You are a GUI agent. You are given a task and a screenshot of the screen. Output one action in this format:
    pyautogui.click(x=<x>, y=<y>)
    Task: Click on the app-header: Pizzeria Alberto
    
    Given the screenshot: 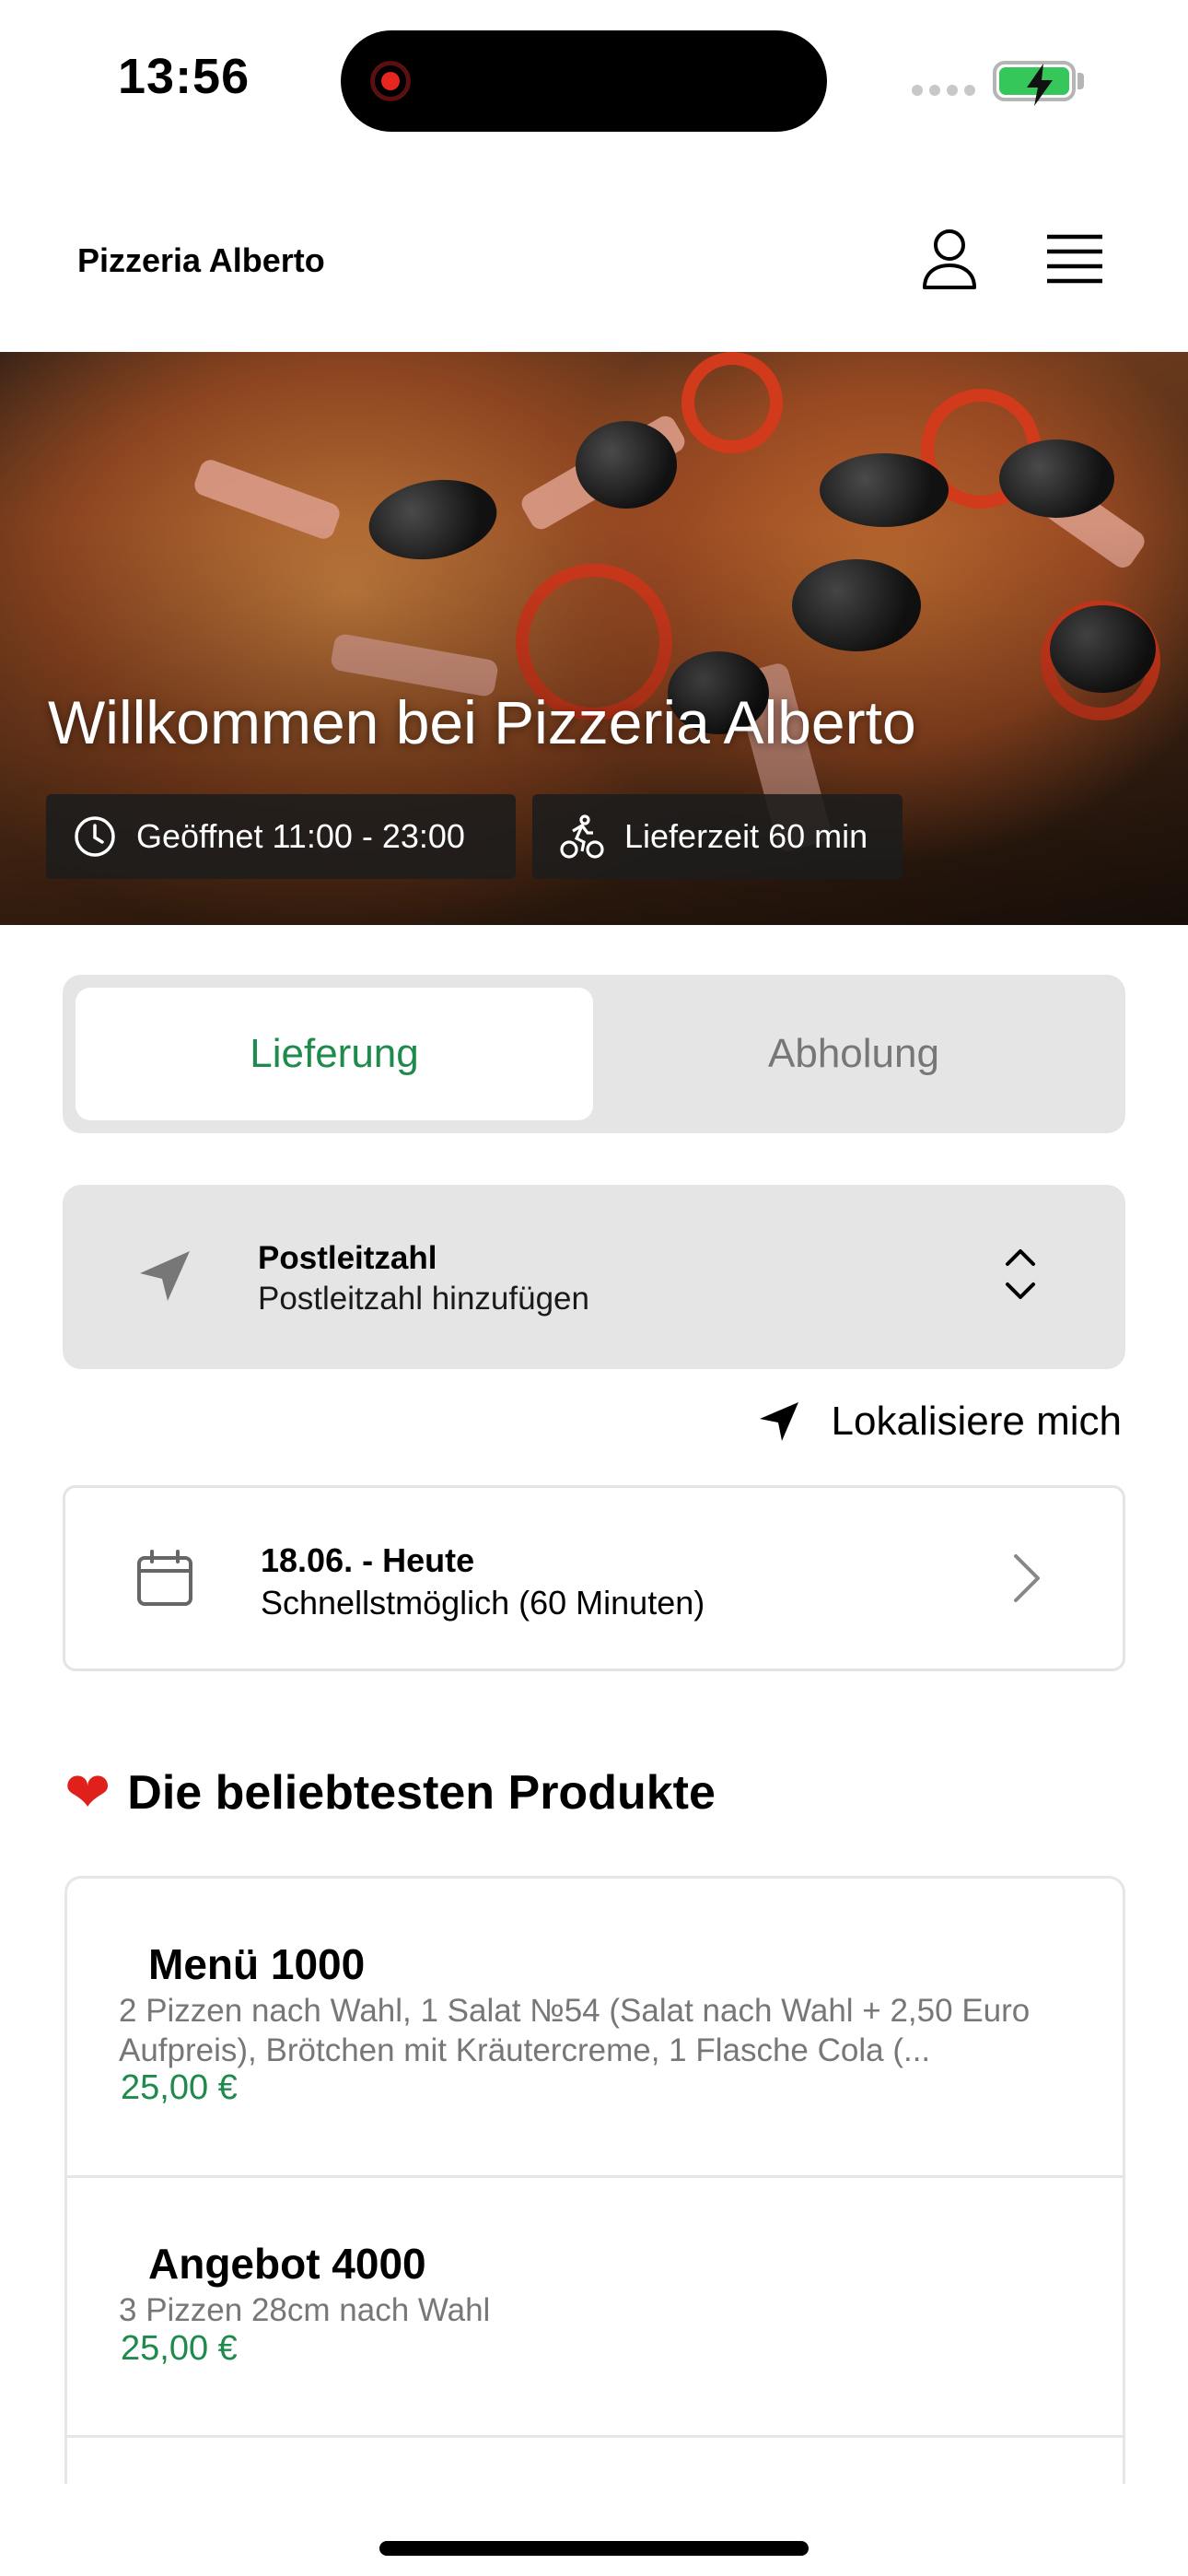 What is the action you would take?
    pyautogui.click(x=594, y=255)
    